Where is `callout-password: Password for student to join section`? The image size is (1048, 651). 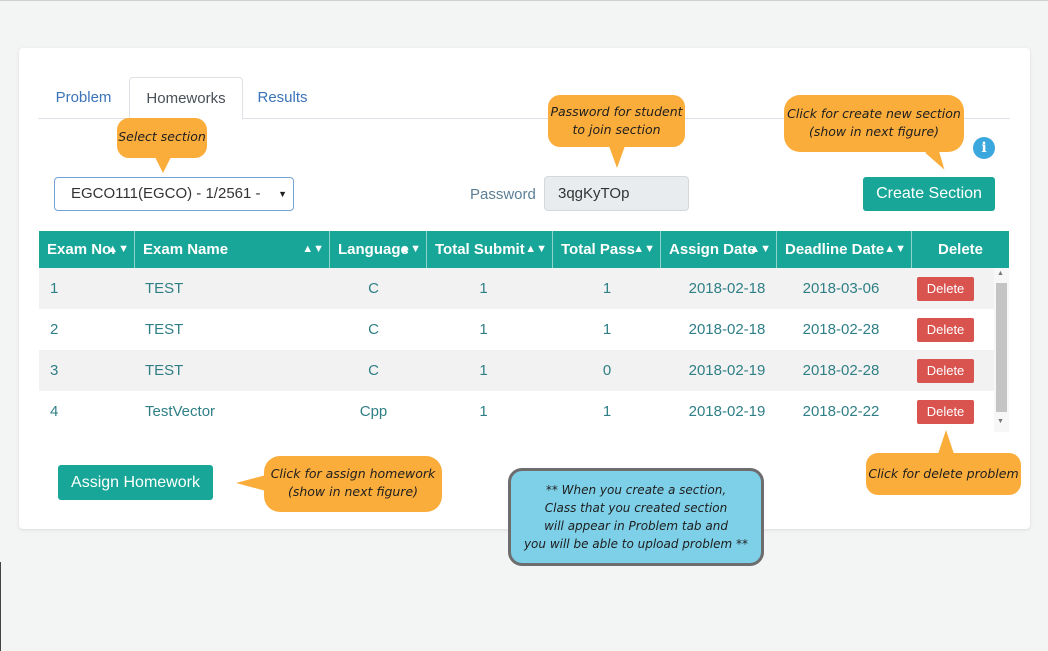 callout-password: Password for student to join section is located at coordinates (616, 121).